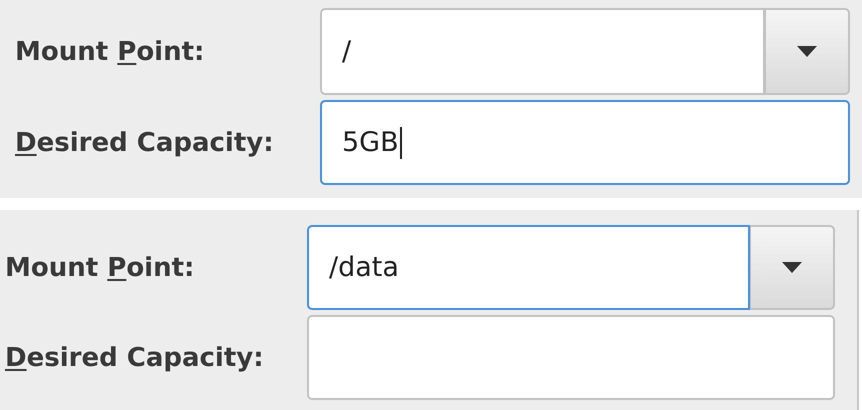 The width and height of the screenshot is (862, 410). I want to click on capacity-field, so click(571, 357).